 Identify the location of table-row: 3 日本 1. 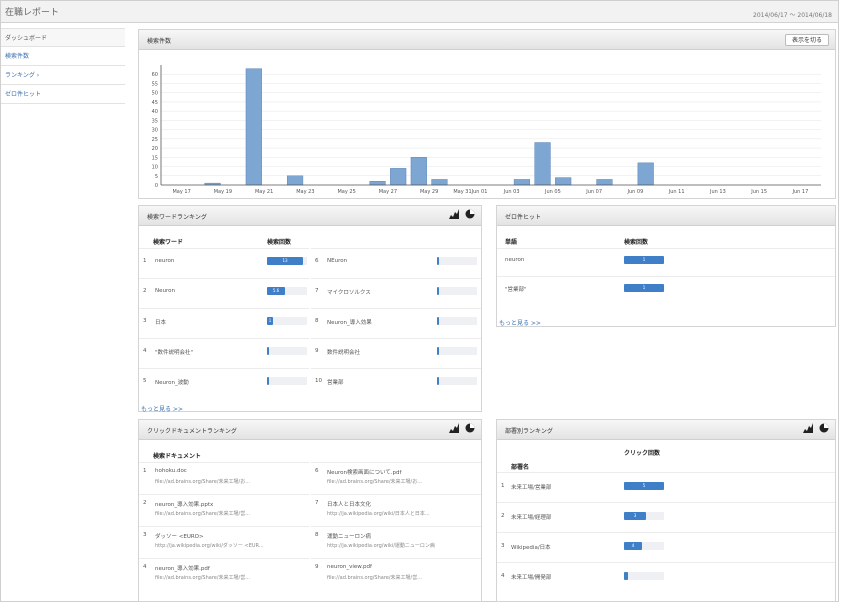
(224, 322).